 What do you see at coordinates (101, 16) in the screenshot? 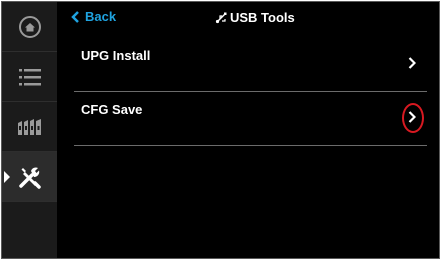
I see `back-label: Back` at bounding box center [101, 16].